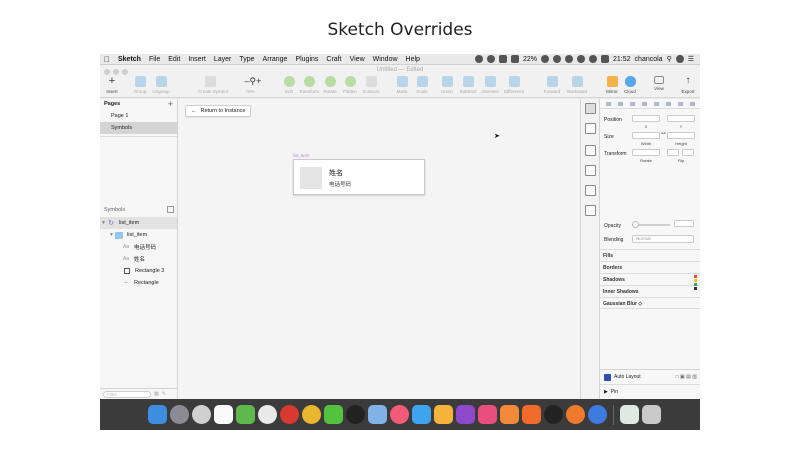 The height and width of the screenshot is (450, 800). Describe the element at coordinates (590, 150) in the screenshot. I see `layout-tab-icon` at that location.